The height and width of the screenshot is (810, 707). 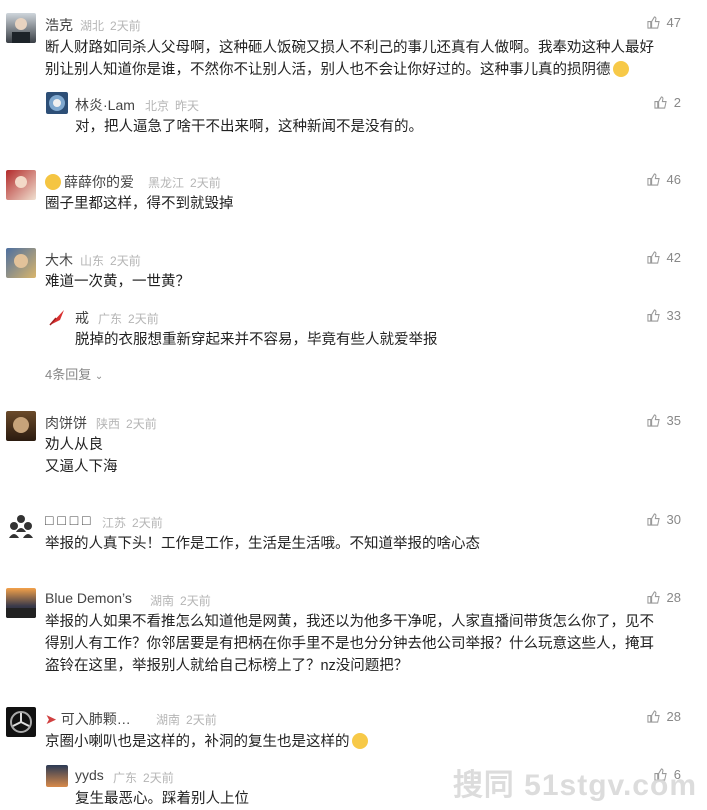 I want to click on location: 陕西, so click(x=108, y=424).